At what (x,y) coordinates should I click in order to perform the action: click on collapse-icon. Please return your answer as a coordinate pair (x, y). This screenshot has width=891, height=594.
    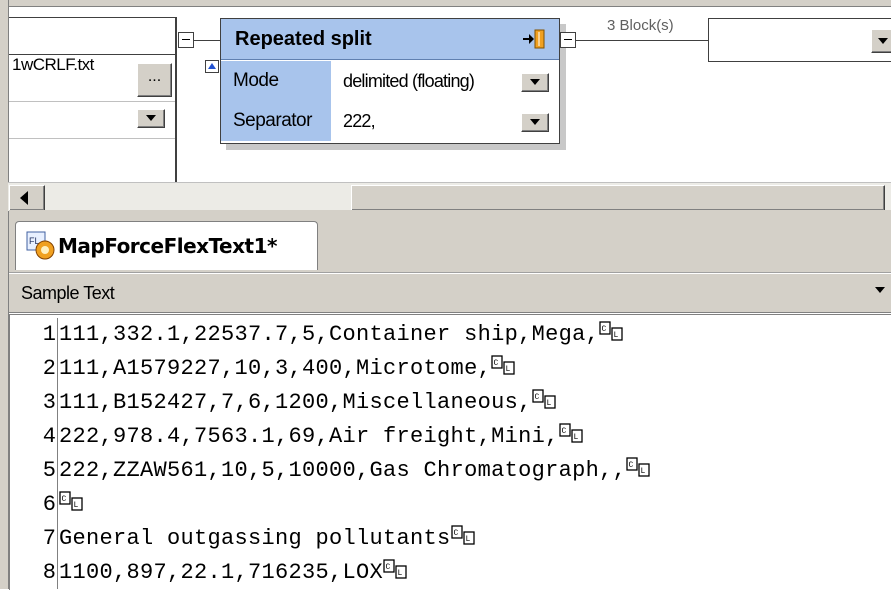
    Looking at the image, I should click on (212, 66).